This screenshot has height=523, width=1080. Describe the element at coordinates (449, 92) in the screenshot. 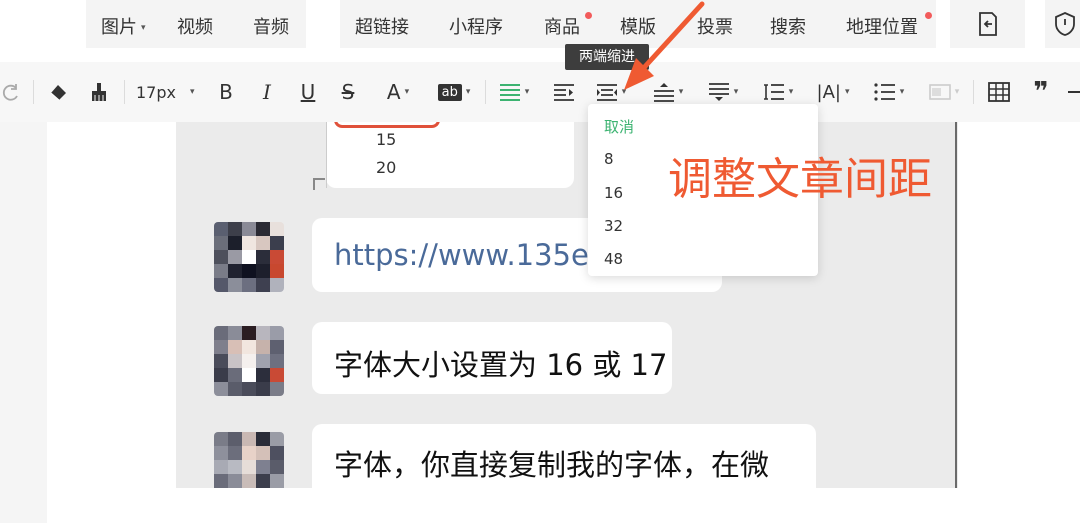

I see `background-color-icon: ab` at that location.